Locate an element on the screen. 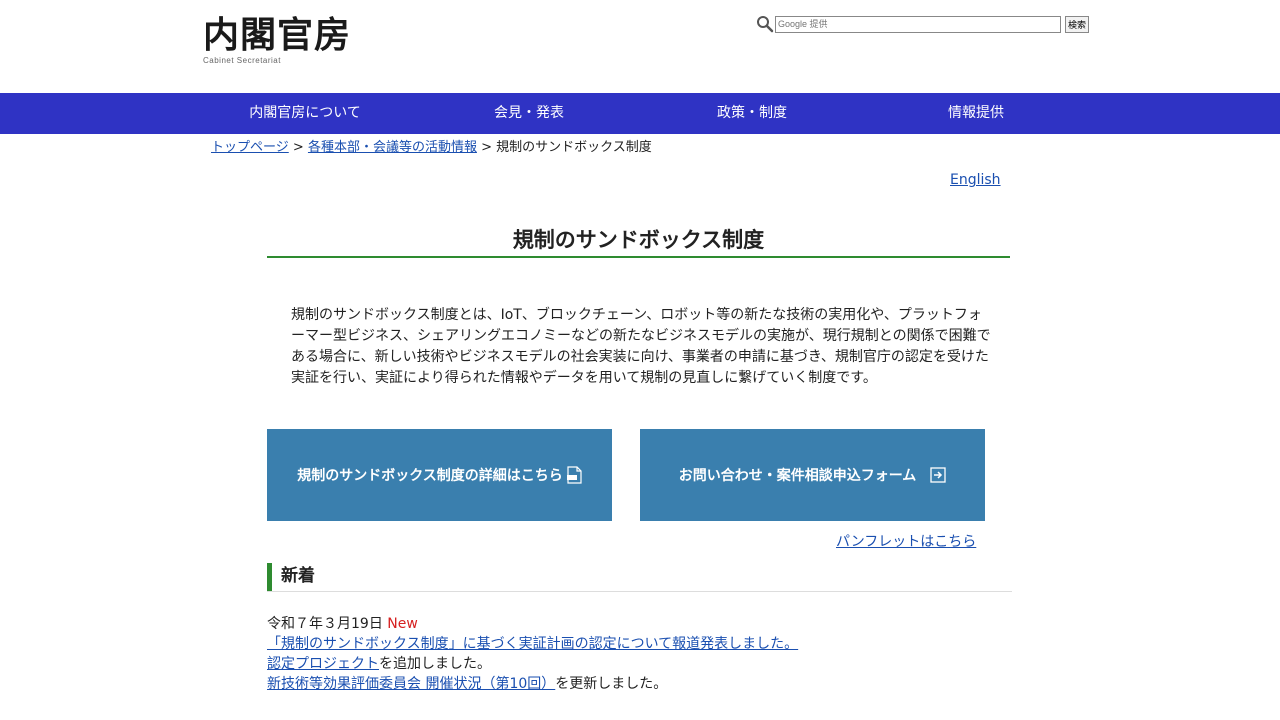  contact-form-button: お問い合わせ・案件相談申込フォーム is located at coordinates (812, 475).